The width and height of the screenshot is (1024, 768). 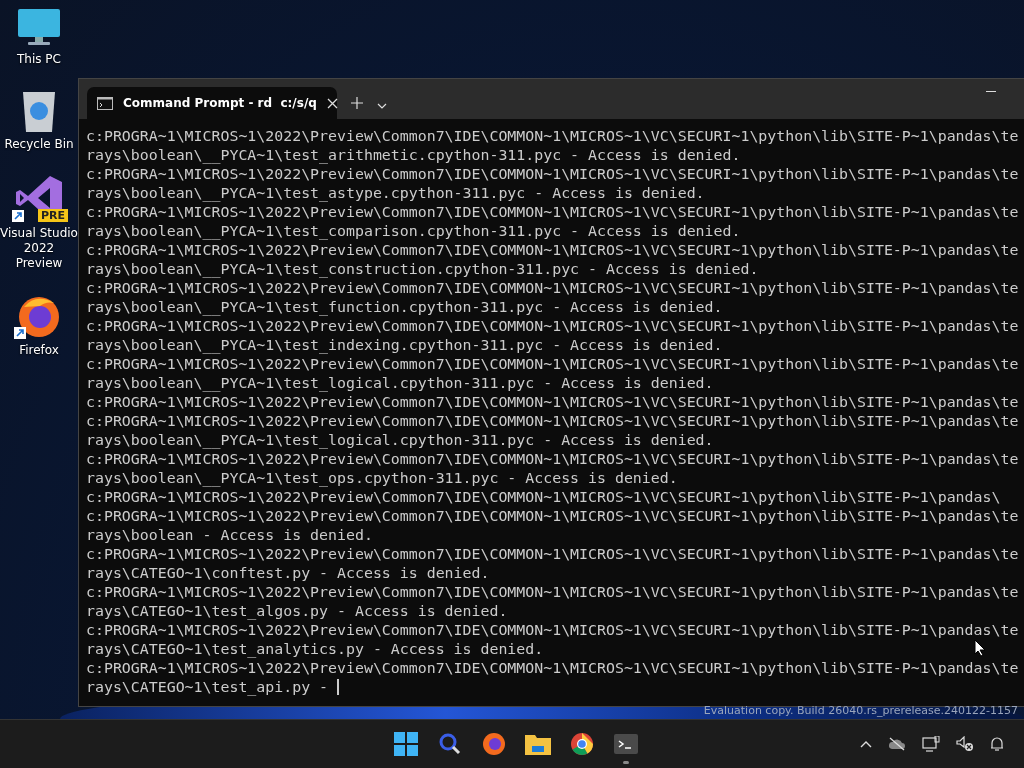 What do you see at coordinates (105, 103) in the screenshot?
I see `command-prompt-icon` at bounding box center [105, 103].